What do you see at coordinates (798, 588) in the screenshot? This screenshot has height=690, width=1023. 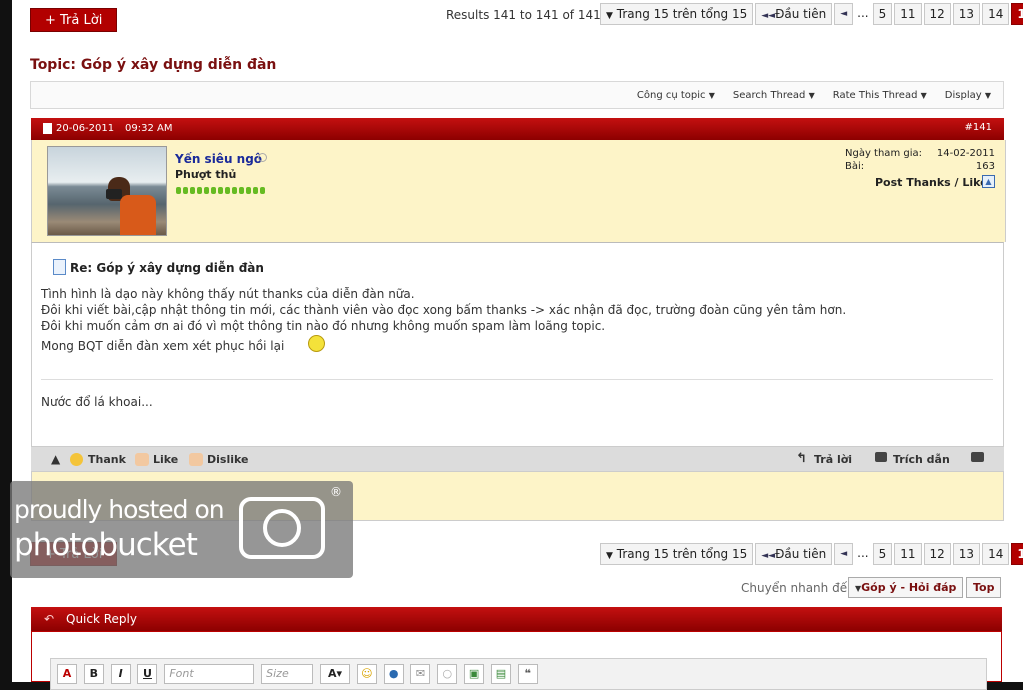 I see `quick-nav-label: Chuyển nhanh đến` at bounding box center [798, 588].